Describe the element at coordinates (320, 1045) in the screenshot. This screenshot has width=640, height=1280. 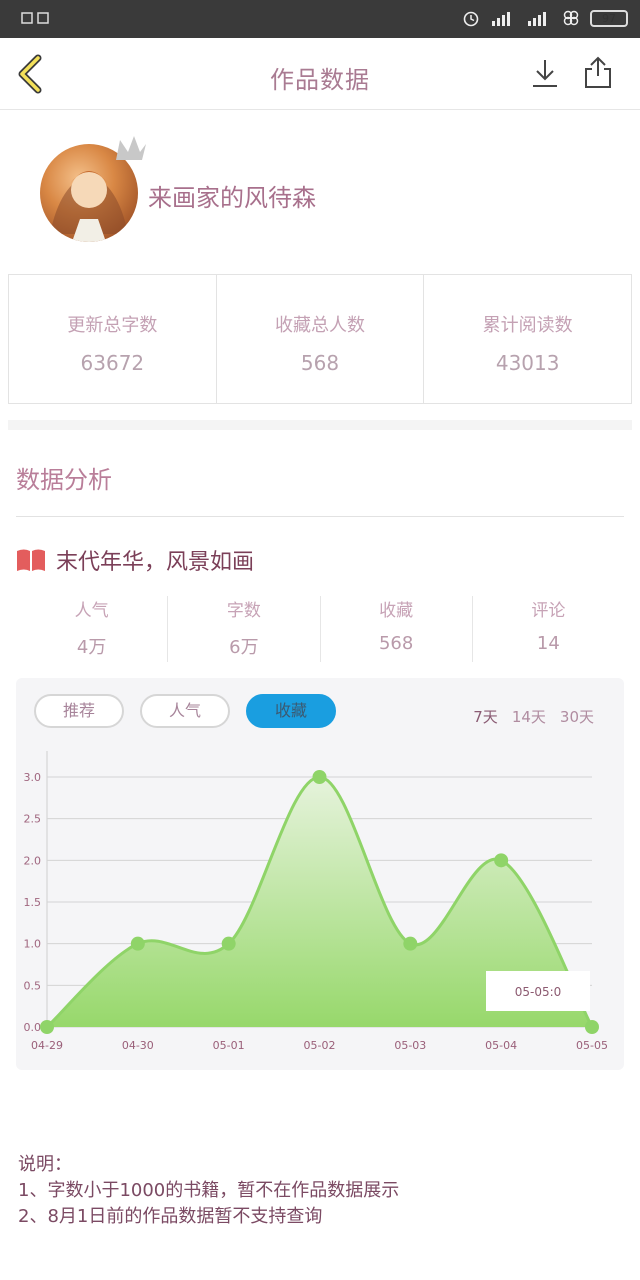
I see `x-tick-label: 05-02` at that location.